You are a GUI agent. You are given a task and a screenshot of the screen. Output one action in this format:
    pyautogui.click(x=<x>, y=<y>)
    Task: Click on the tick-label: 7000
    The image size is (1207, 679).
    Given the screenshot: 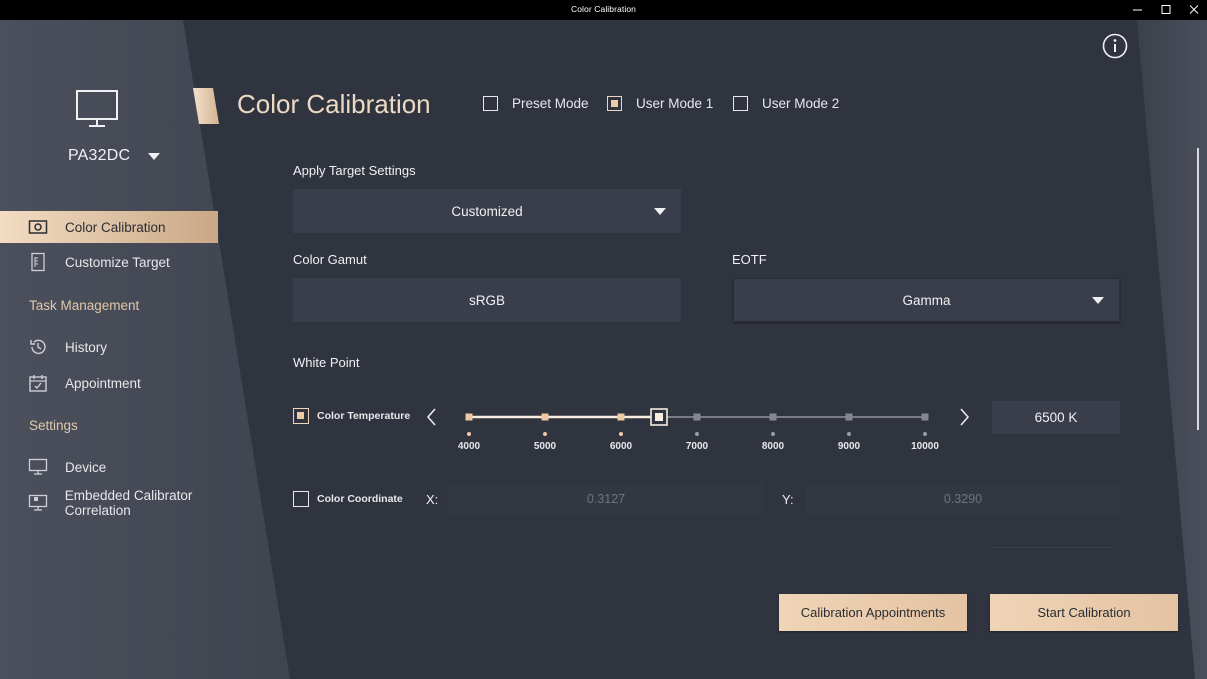 What is the action you would take?
    pyautogui.click(x=697, y=446)
    